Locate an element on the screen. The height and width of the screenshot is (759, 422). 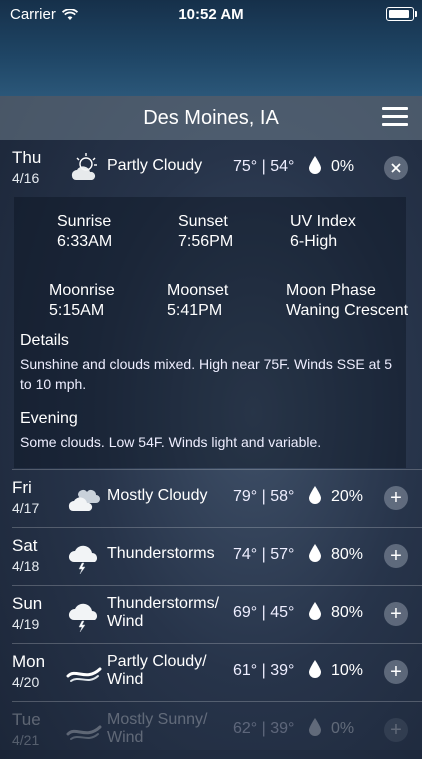
wifi-icon is located at coordinates (69, 14).